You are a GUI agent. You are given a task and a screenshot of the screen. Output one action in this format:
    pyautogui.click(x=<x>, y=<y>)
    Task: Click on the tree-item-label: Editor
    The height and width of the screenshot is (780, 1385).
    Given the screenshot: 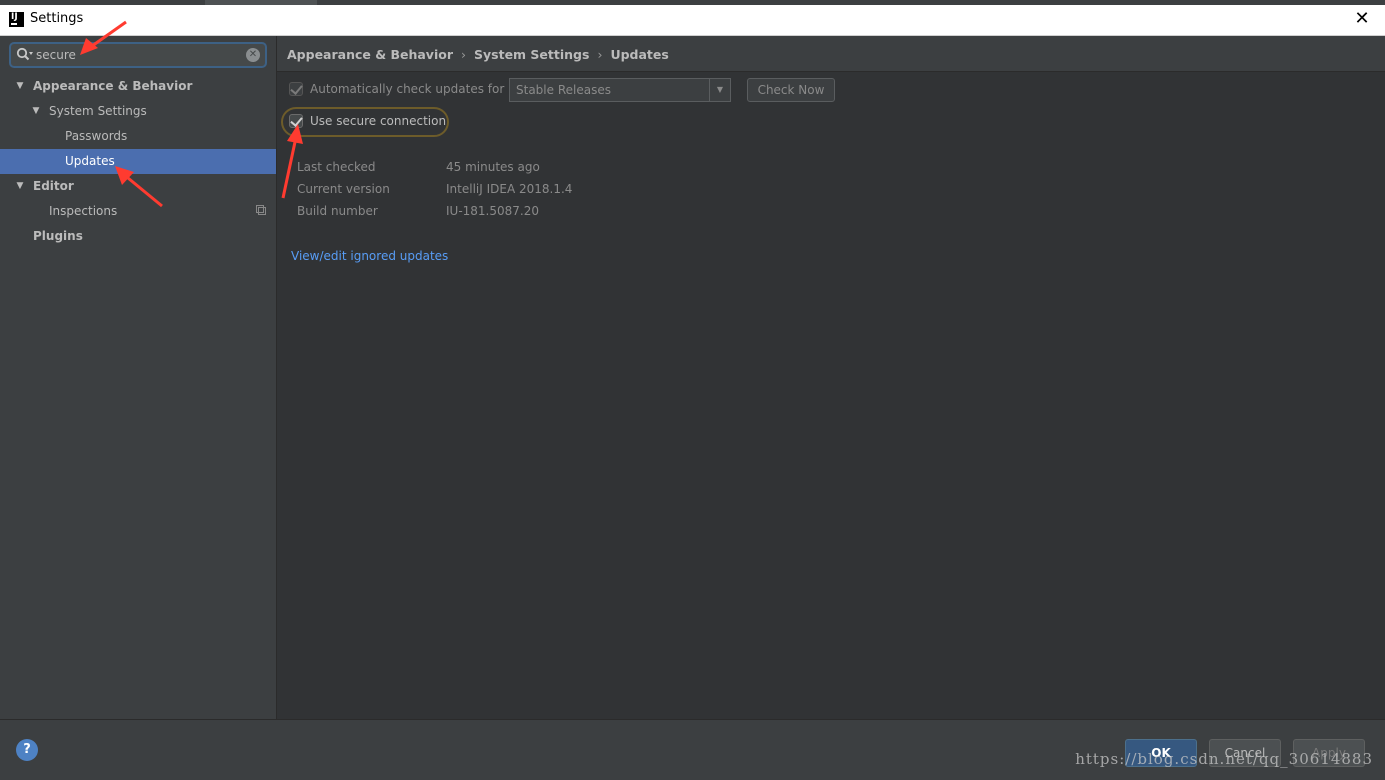 What is the action you would take?
    pyautogui.click(x=53, y=186)
    